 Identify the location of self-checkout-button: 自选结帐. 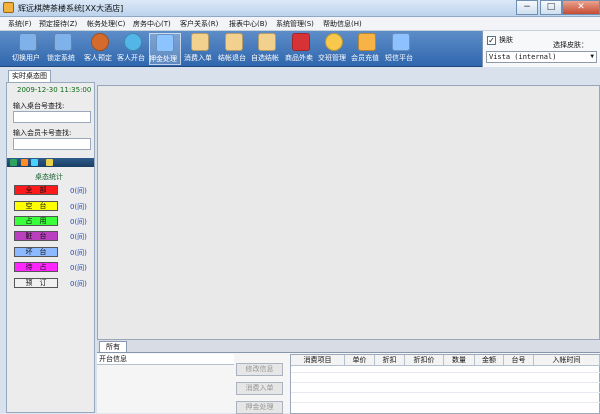
(267, 49).